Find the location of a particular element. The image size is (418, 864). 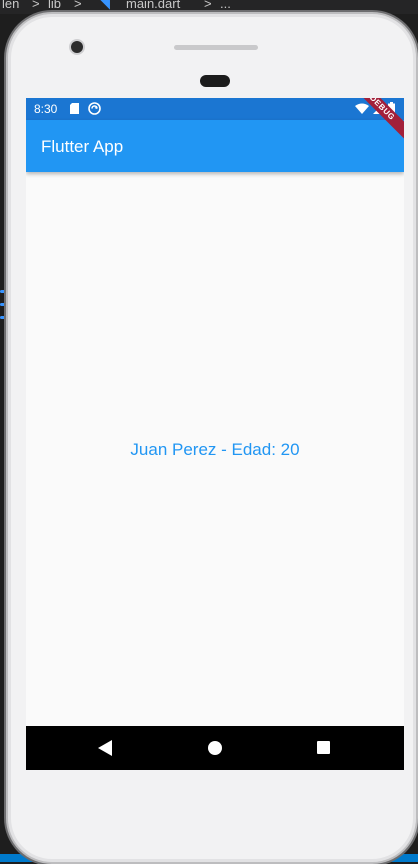

recents-icon is located at coordinates (323, 747).